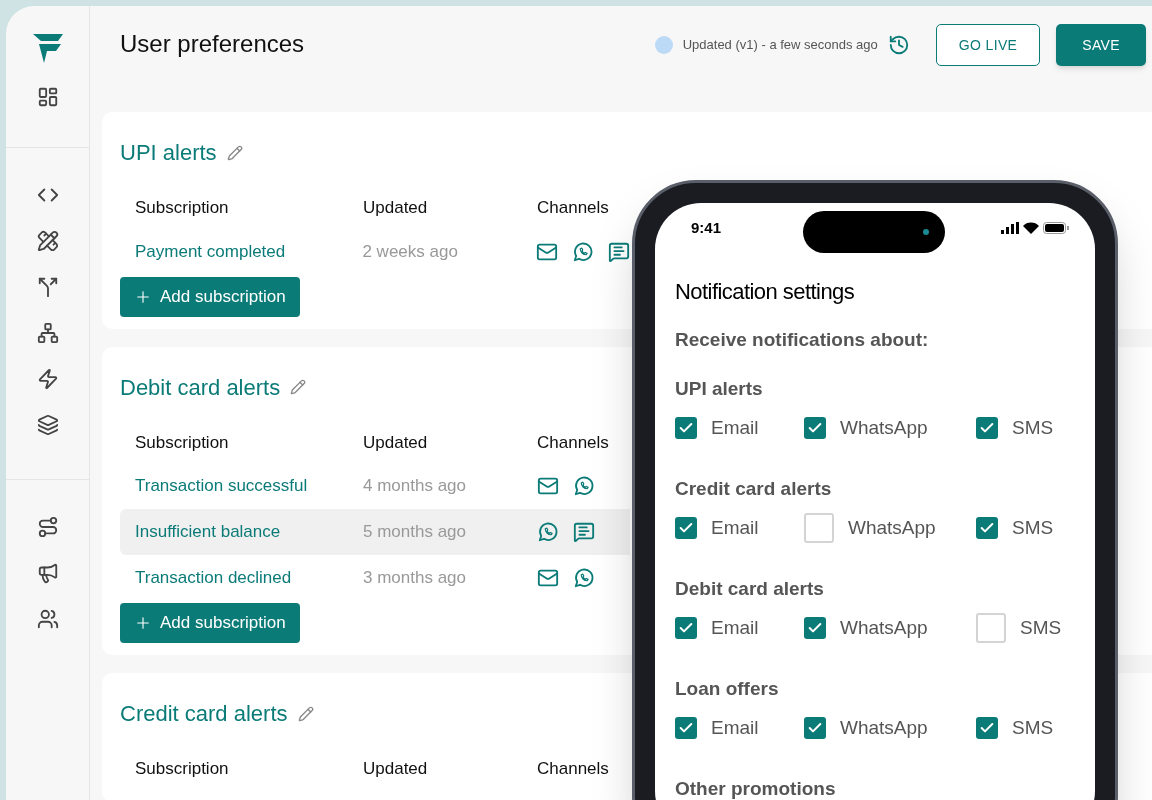  I want to click on screen-title: Notification settings, so click(765, 292).